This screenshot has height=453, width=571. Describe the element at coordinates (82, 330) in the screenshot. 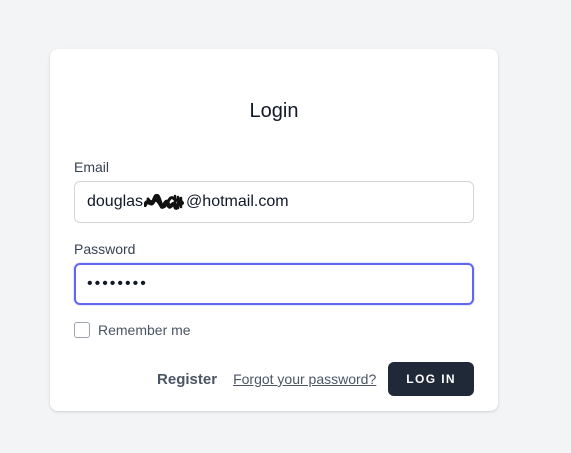

I see `remember-me-checkbox` at that location.